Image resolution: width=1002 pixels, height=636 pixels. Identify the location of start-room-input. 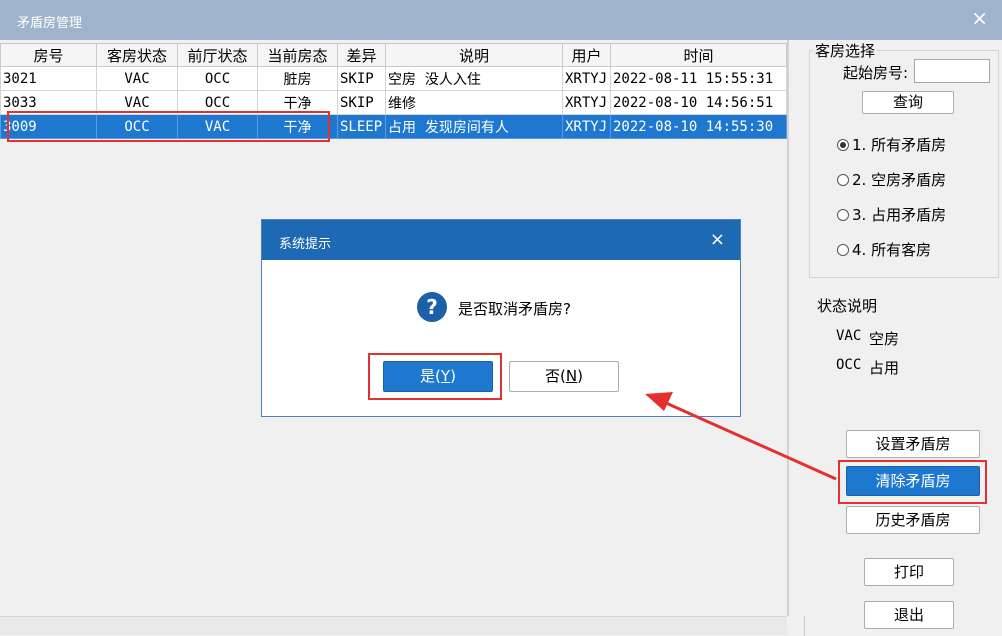
(952, 71).